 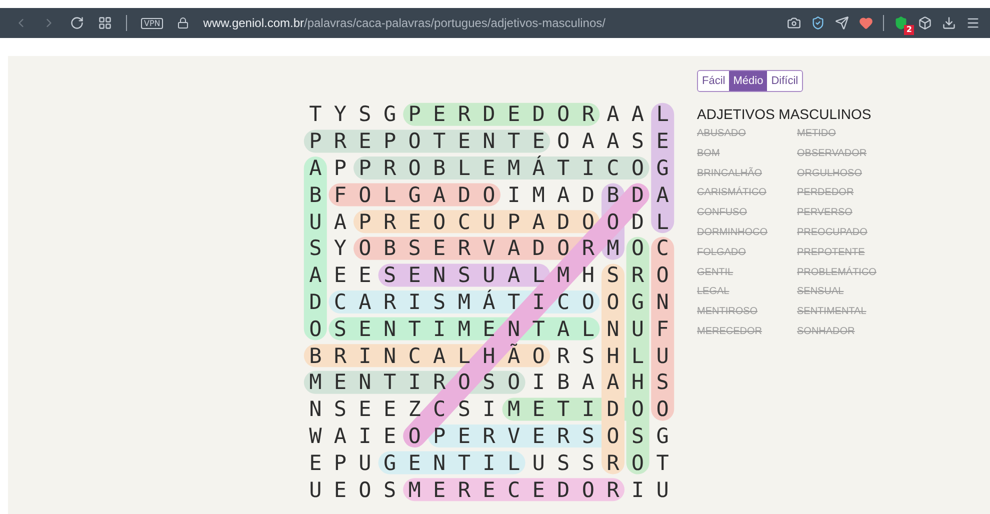 What do you see at coordinates (794, 23) in the screenshot?
I see `camera-icon` at bounding box center [794, 23].